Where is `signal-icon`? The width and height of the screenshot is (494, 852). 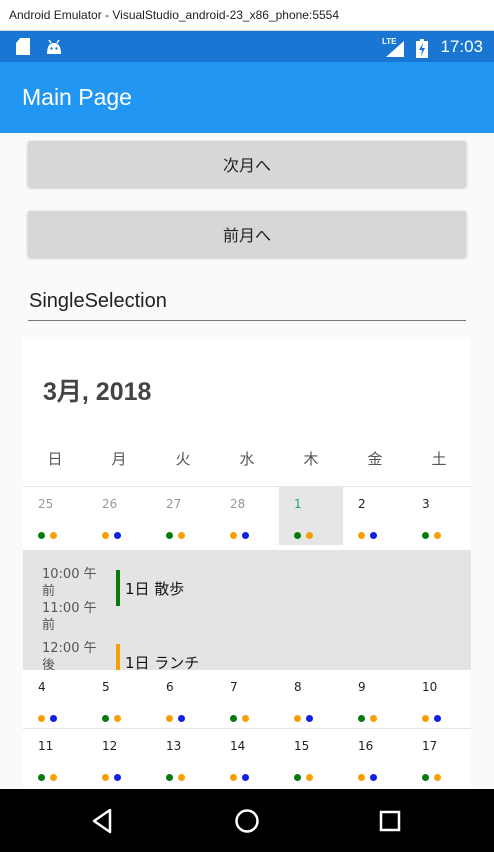
signal-icon is located at coordinates (395, 49).